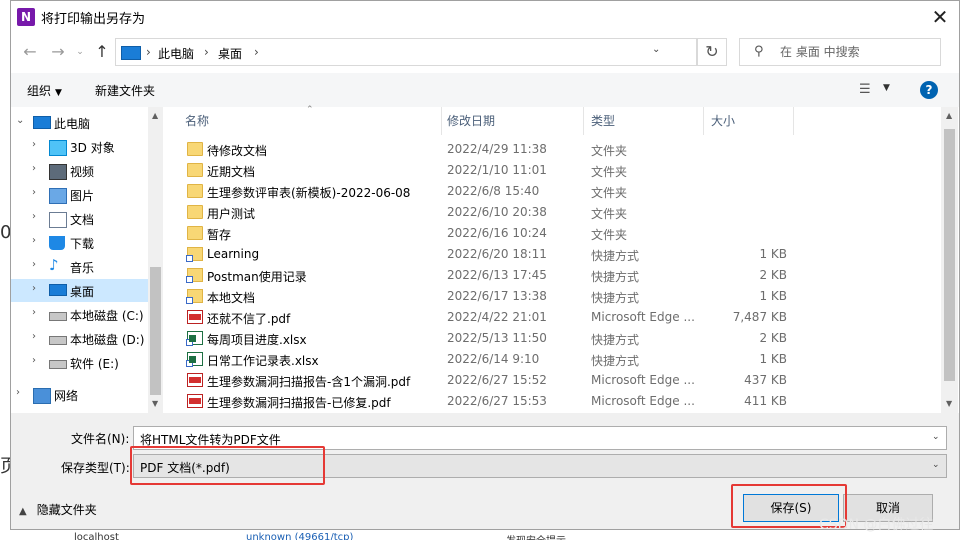  I want to click on navigation-scrollbar: ▲ ▼, so click(155, 260).